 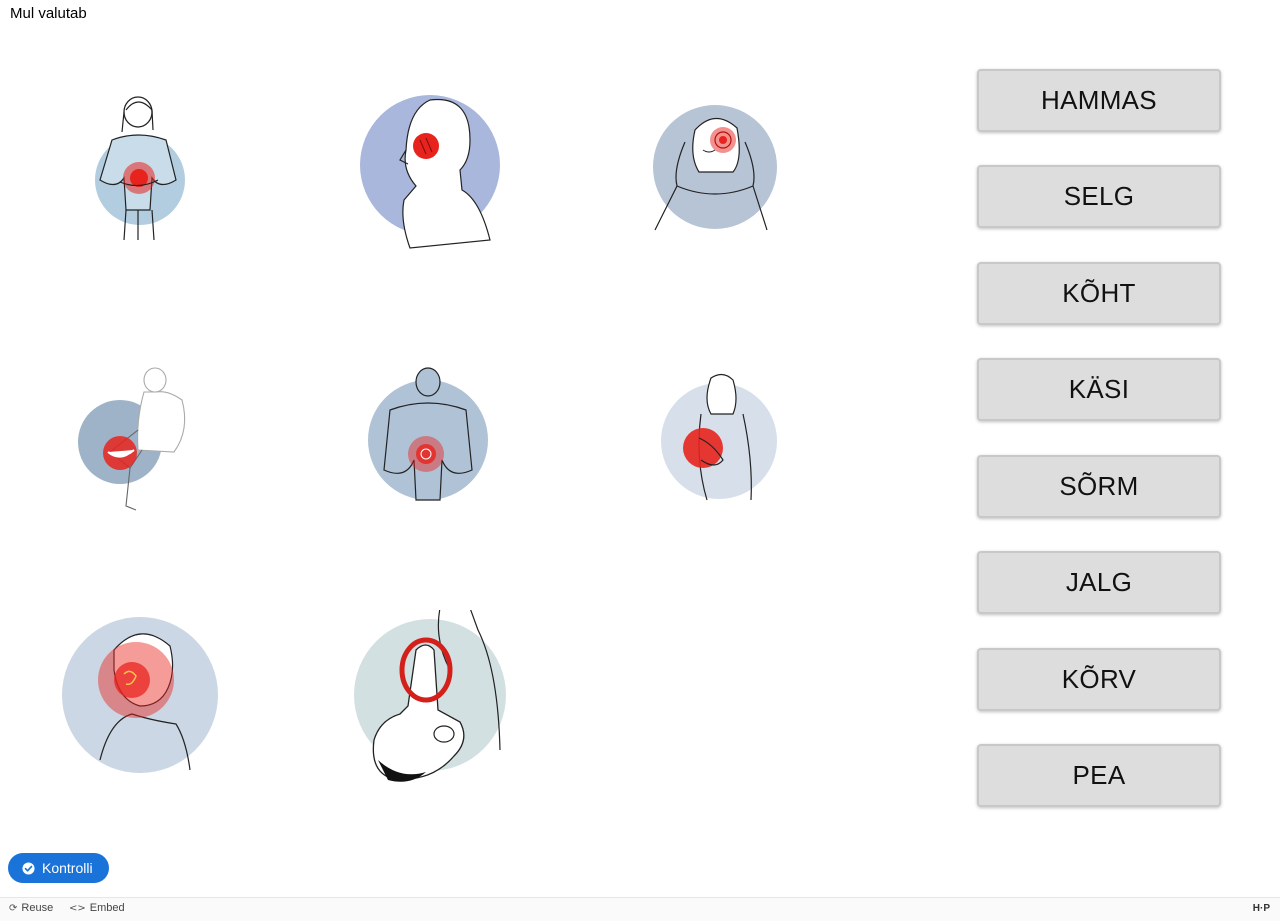 I want to click on embed-link: <> Embed, so click(x=97, y=908).